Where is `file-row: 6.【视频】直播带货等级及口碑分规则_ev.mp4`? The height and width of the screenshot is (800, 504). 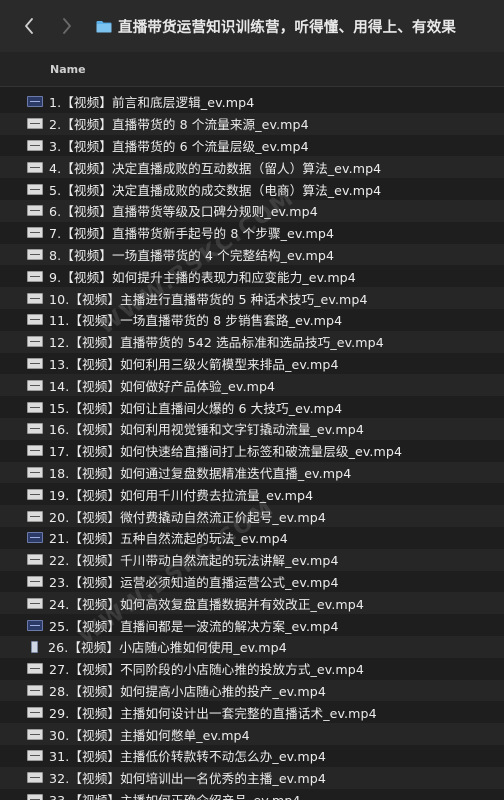 file-row: 6.【视频】直播带货等级及口碑分规则_ev.mp4 is located at coordinates (252, 210).